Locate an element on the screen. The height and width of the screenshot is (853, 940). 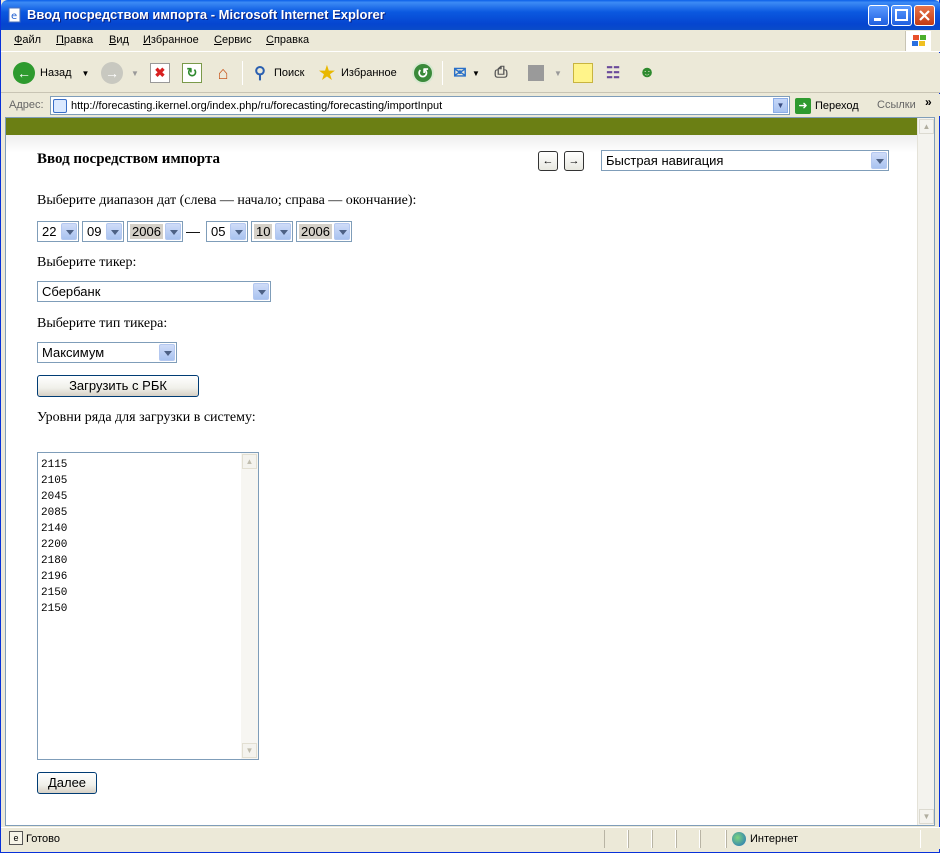
end-month-select: 10 is located at coordinates (272, 231).